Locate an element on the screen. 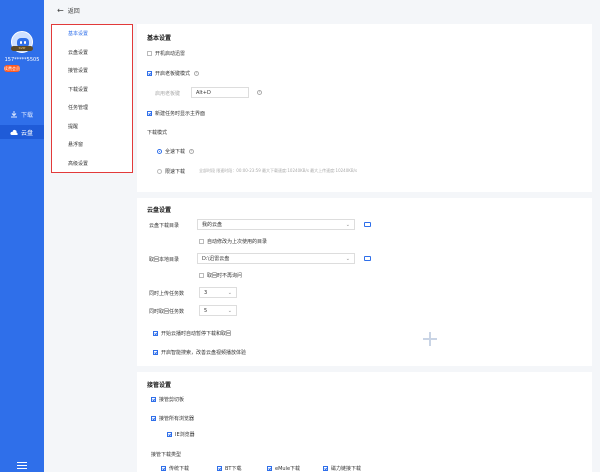  pause-when-play-checkbox is located at coordinates (155, 333).